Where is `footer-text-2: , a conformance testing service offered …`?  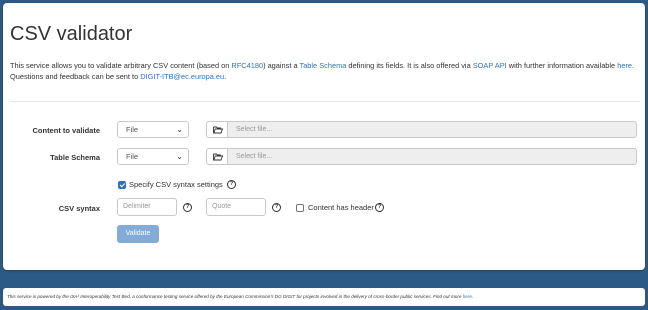
footer-text-2: , a conformance testing service offered … is located at coordinates (296, 296).